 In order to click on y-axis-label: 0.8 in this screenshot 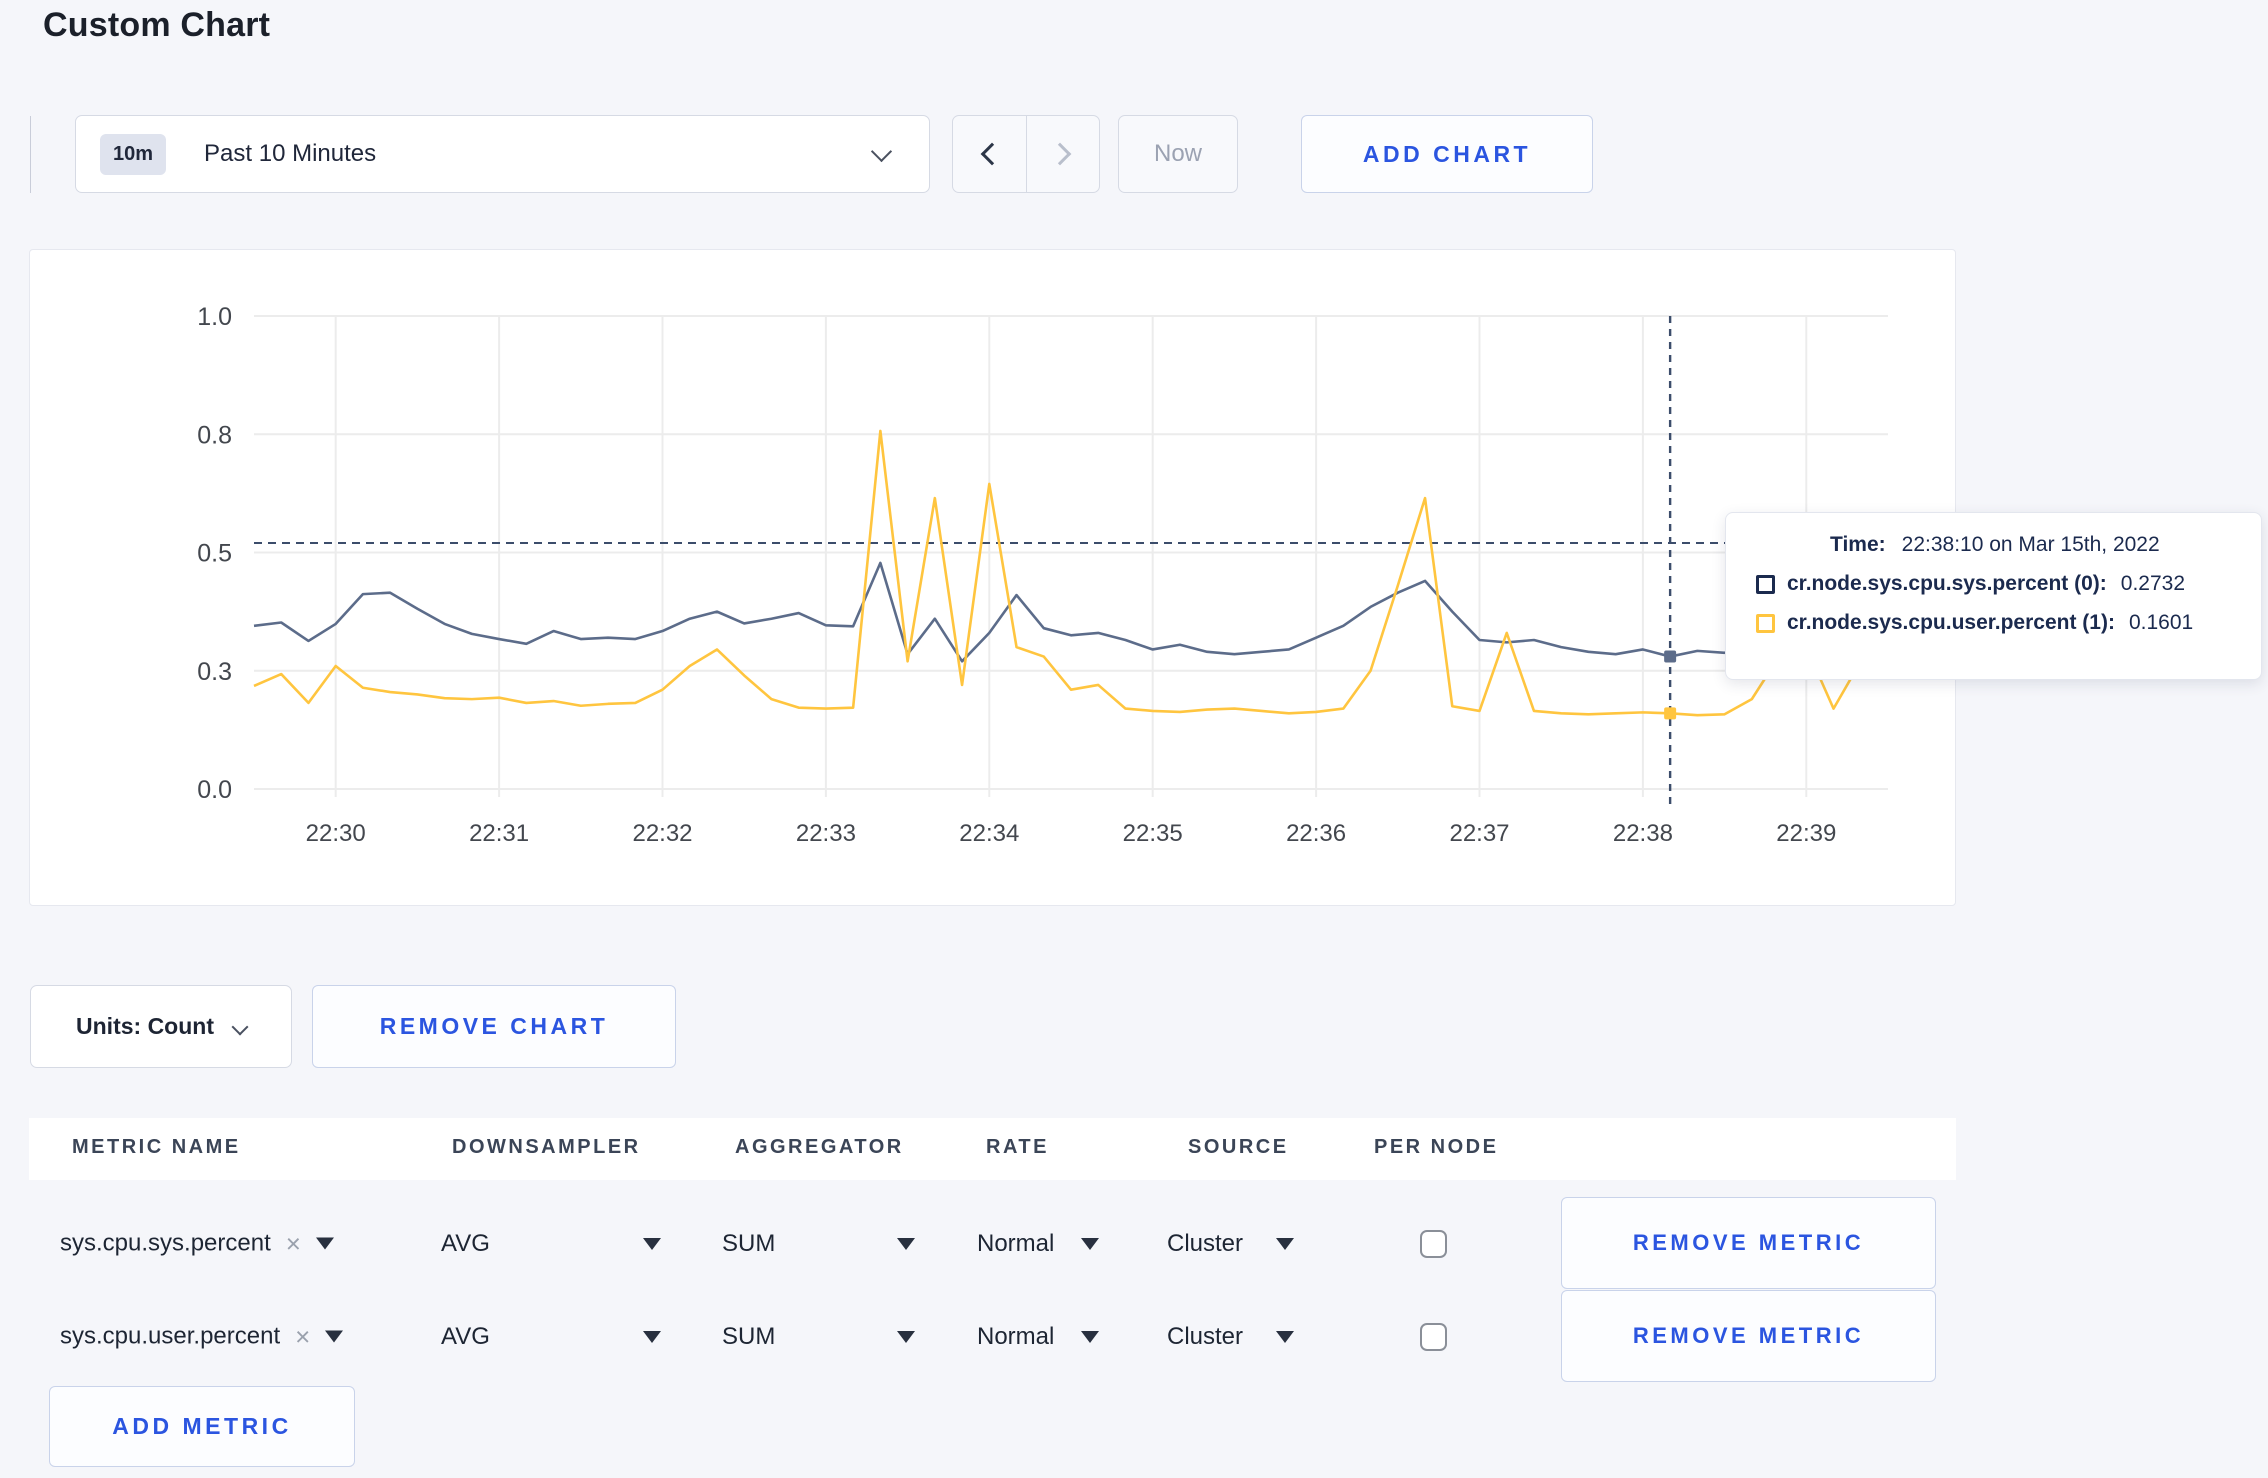, I will do `click(214, 435)`.